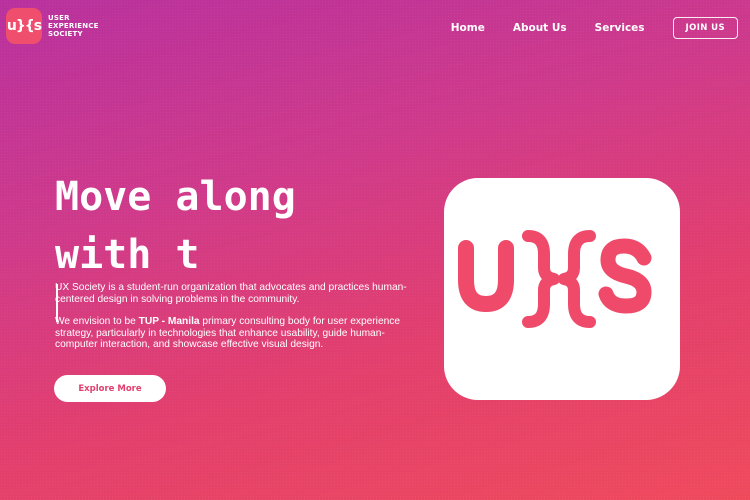 This screenshot has height=500, width=750. What do you see at coordinates (24, 26) in the screenshot?
I see `uxs-logo-icon: u}{s` at bounding box center [24, 26].